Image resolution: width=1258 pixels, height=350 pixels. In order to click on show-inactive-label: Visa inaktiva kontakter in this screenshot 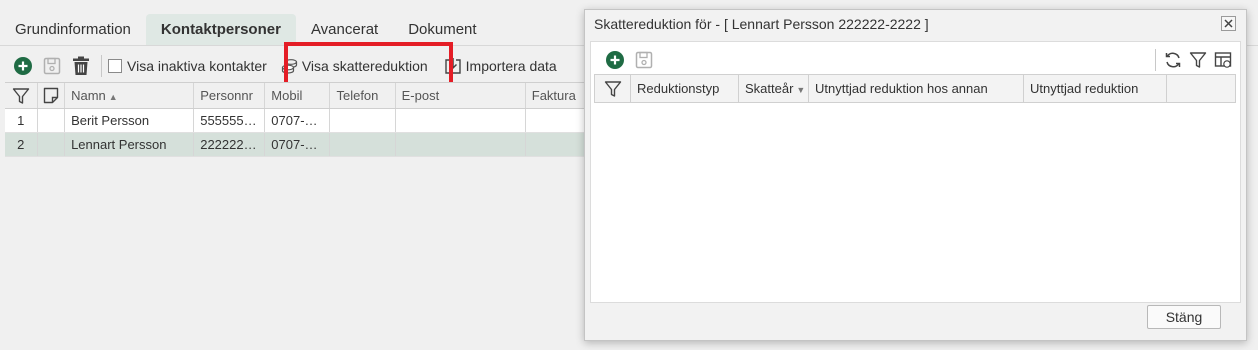, I will do `click(197, 66)`.